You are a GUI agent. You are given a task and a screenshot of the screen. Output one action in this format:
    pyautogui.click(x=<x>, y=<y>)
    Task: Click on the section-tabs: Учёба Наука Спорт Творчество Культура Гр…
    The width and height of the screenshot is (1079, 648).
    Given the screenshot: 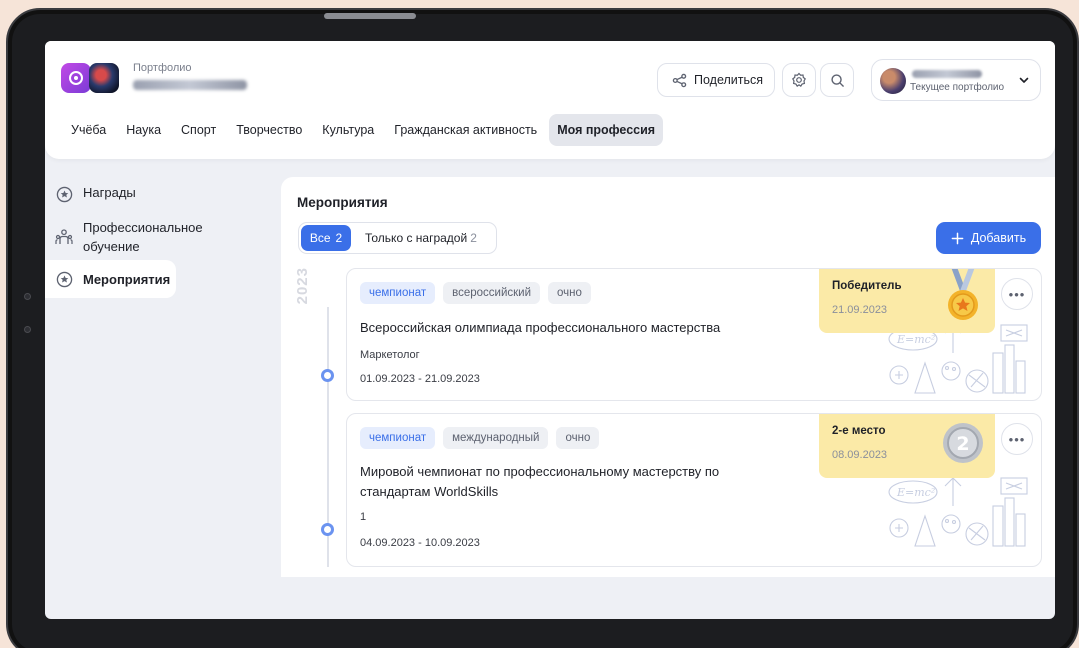 What is the action you would take?
    pyautogui.click(x=363, y=130)
    